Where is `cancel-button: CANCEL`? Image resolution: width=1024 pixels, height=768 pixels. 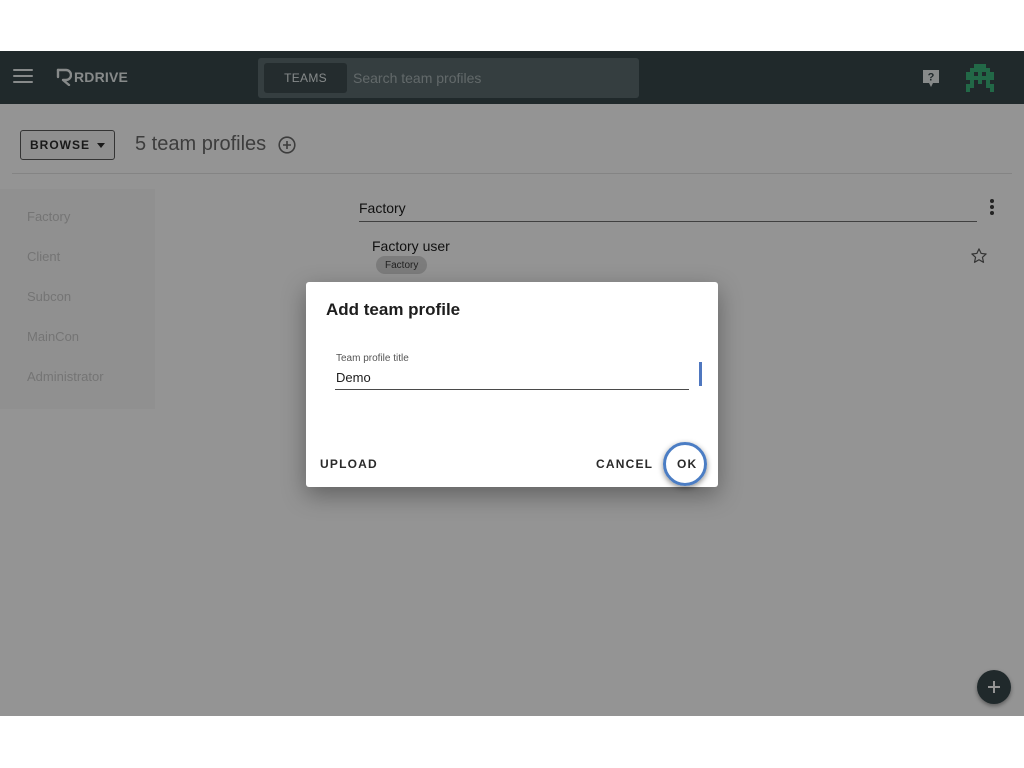 cancel-button: CANCEL is located at coordinates (624, 464).